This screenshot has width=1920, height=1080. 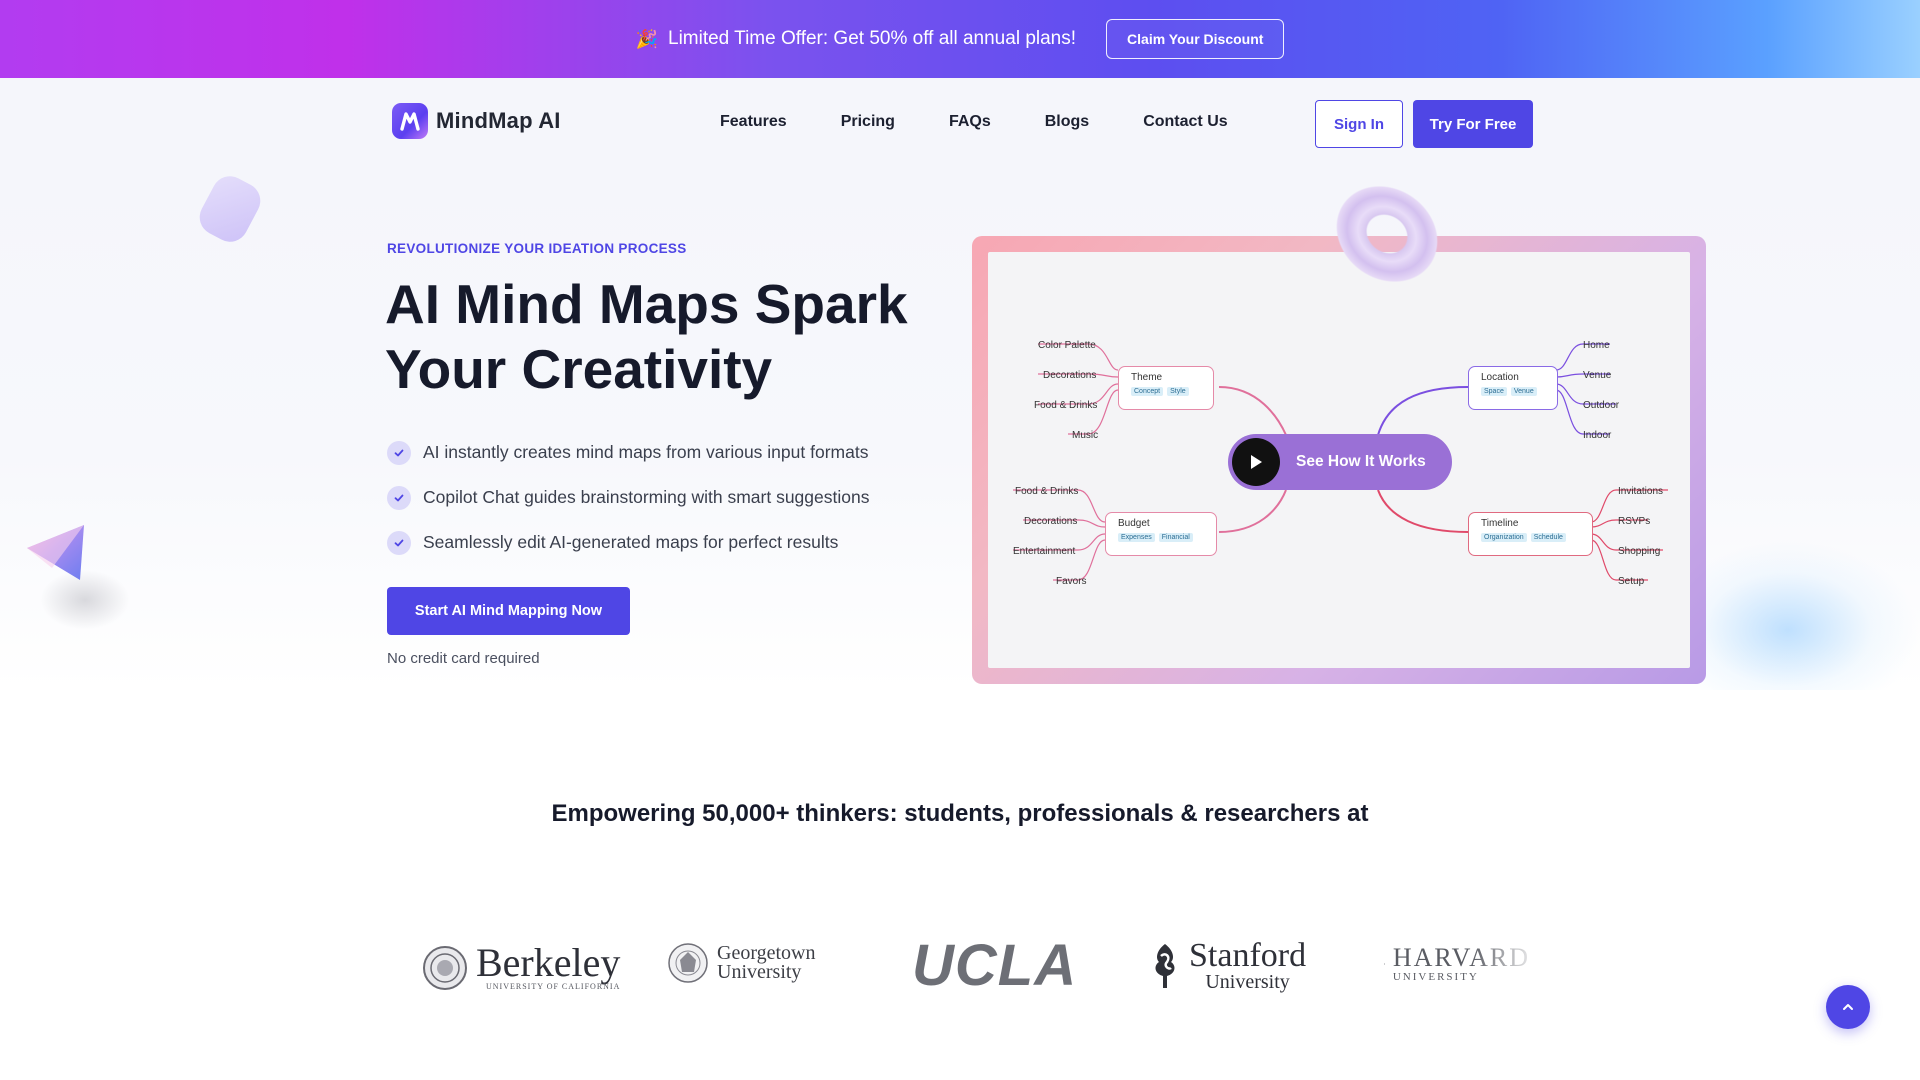 I want to click on mindmap-leaf: Setup, so click(x=1631, y=581).